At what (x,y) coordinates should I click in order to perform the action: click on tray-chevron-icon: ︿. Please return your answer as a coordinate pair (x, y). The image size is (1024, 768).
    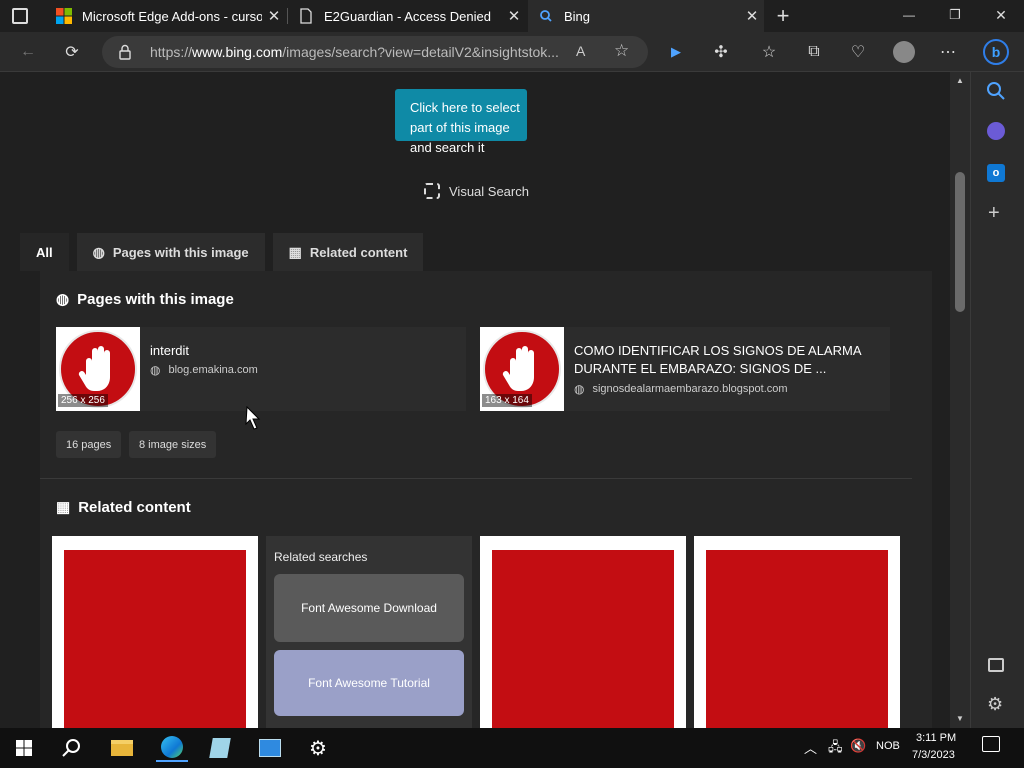
    Looking at the image, I should click on (810, 747).